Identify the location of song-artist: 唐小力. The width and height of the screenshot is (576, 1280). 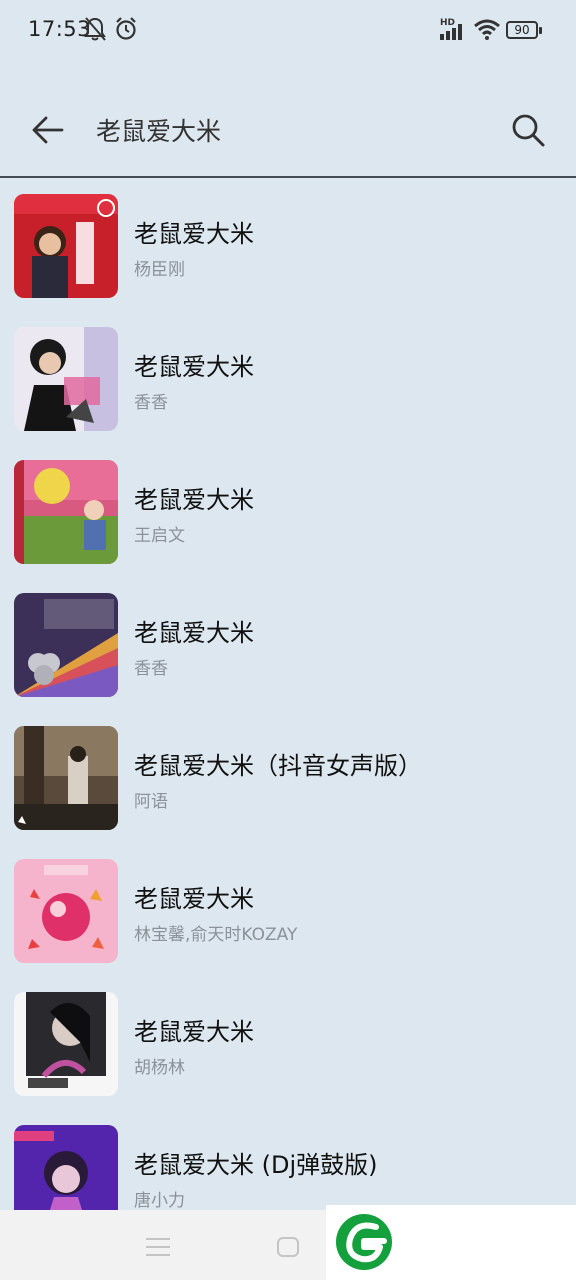
(159, 1200).